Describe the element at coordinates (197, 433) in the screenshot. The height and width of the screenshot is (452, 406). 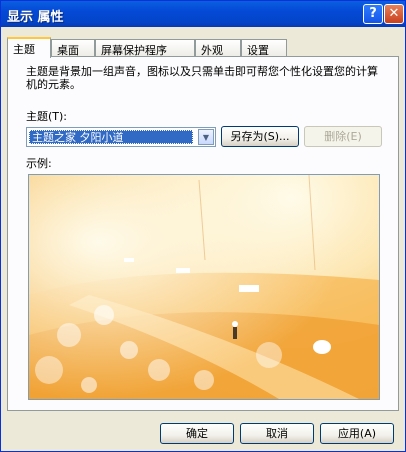
I see `ok-button: 确定` at that location.